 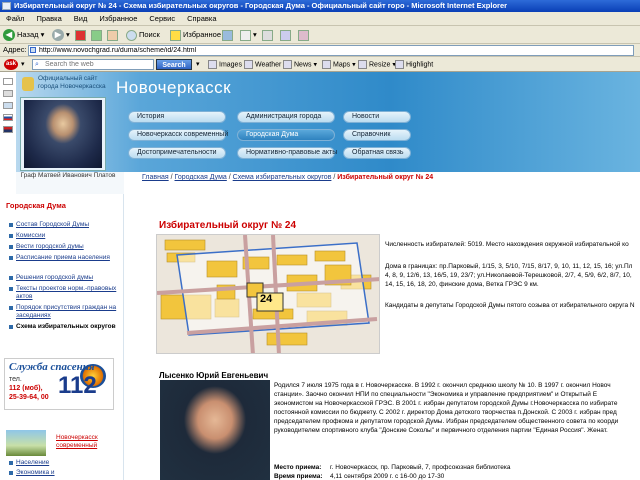 What do you see at coordinates (174, 64) in the screenshot?
I see `web-search-button: Search` at bounding box center [174, 64].